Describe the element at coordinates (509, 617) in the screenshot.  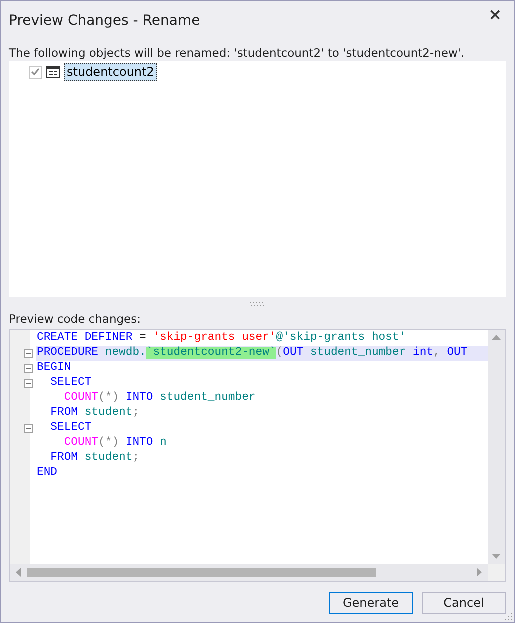
I see `resize-grip-icon` at that location.